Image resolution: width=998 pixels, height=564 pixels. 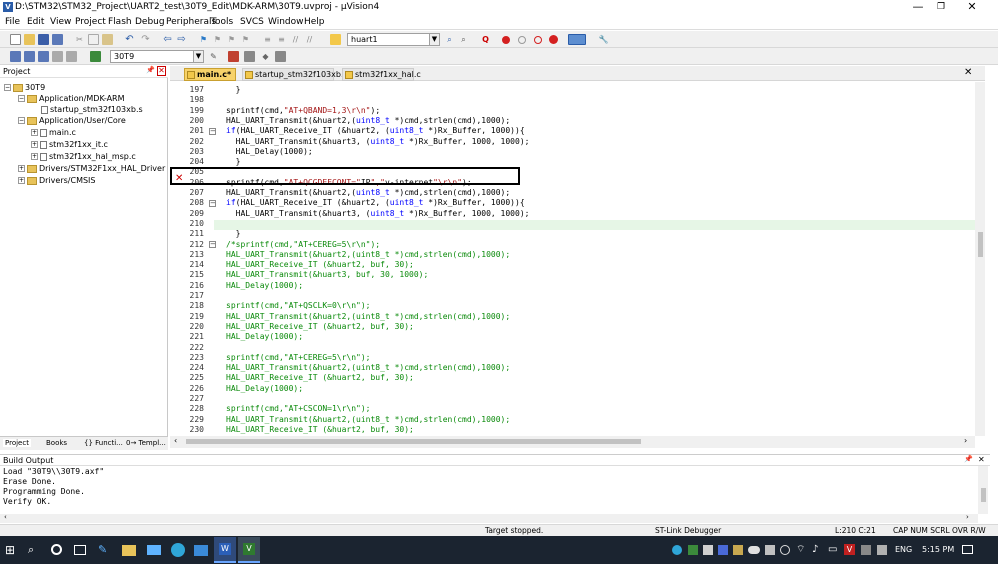 What do you see at coordinates (150, 22) in the screenshot?
I see `menu-debug: Debug` at bounding box center [150, 22].